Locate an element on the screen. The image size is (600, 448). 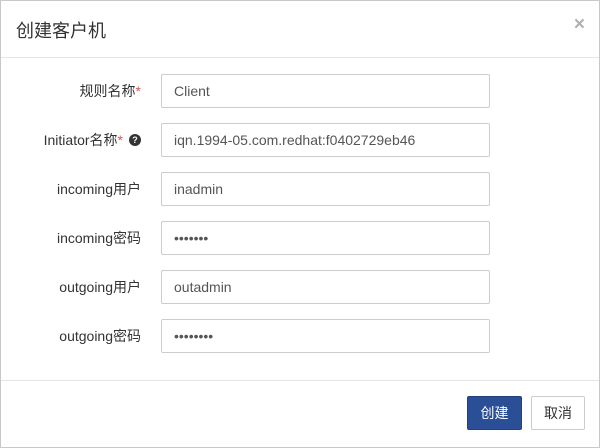
incoming-user-input is located at coordinates (325, 189).